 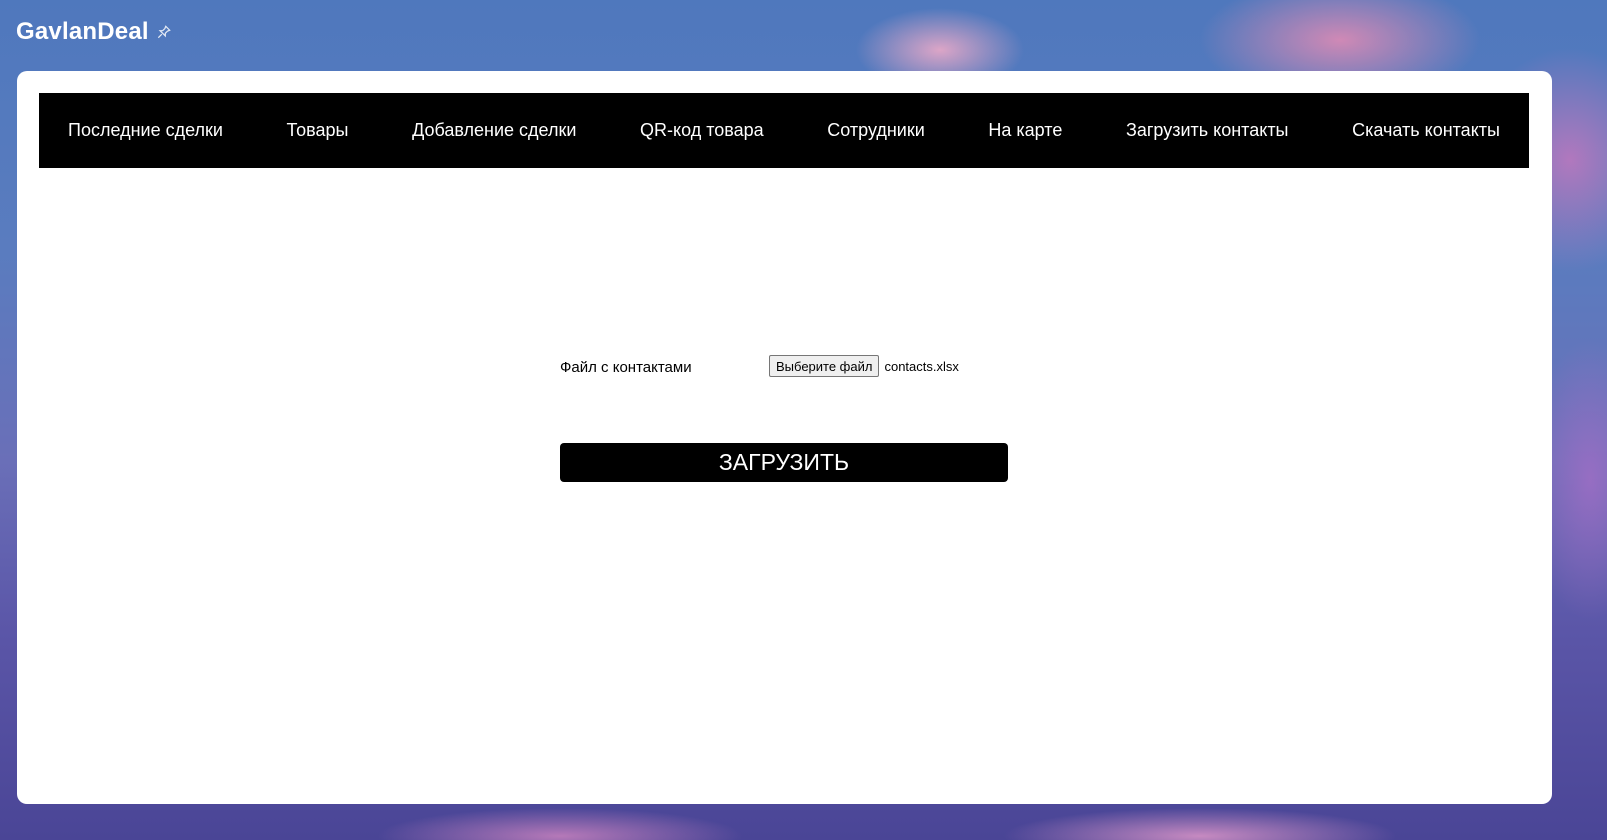 What do you see at coordinates (626, 367) in the screenshot?
I see `file-input-label: Файл с контактами` at bounding box center [626, 367].